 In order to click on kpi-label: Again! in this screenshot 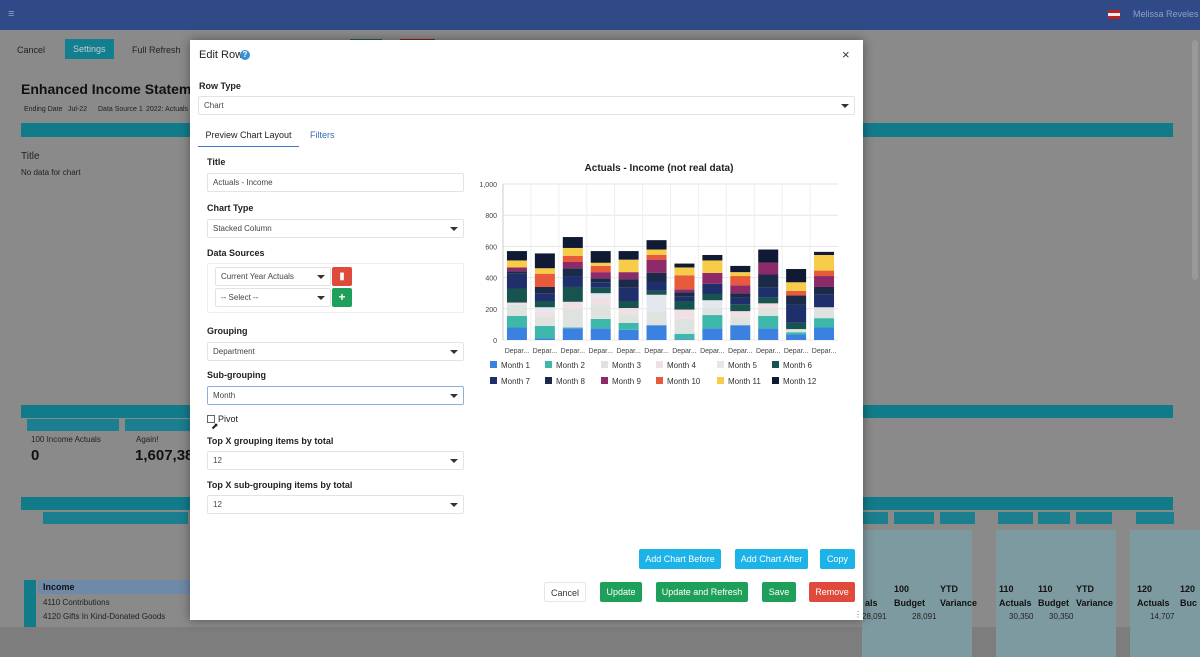, I will do `click(147, 439)`.